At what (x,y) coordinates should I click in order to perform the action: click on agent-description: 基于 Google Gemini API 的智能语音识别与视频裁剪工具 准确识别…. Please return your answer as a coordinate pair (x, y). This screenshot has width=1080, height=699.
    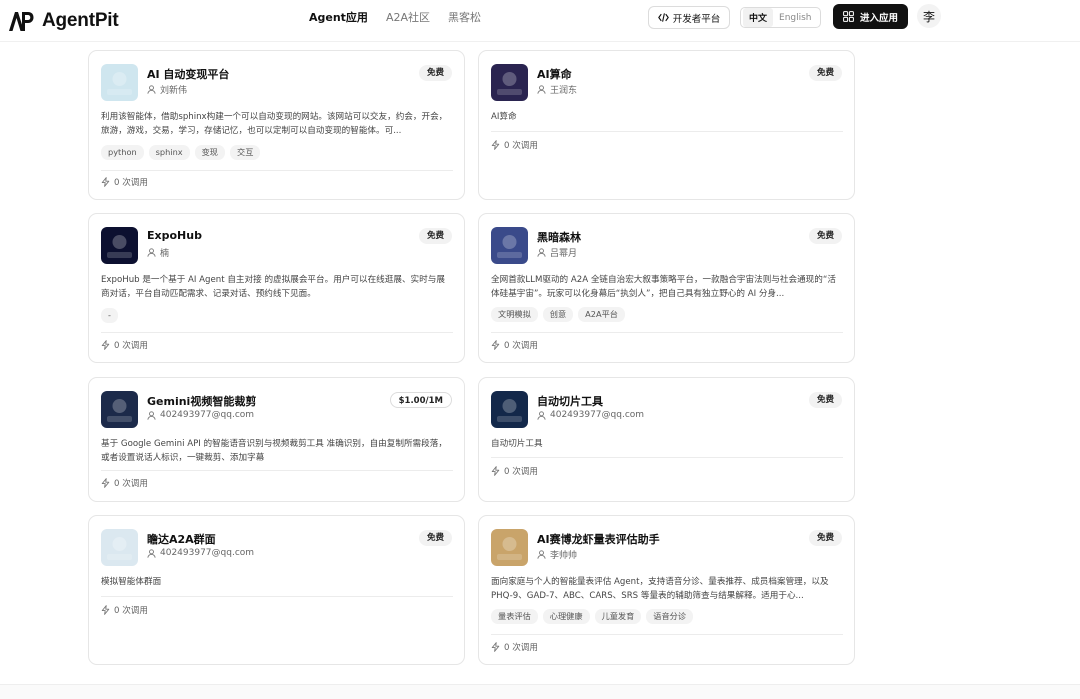
    Looking at the image, I should click on (274, 451).